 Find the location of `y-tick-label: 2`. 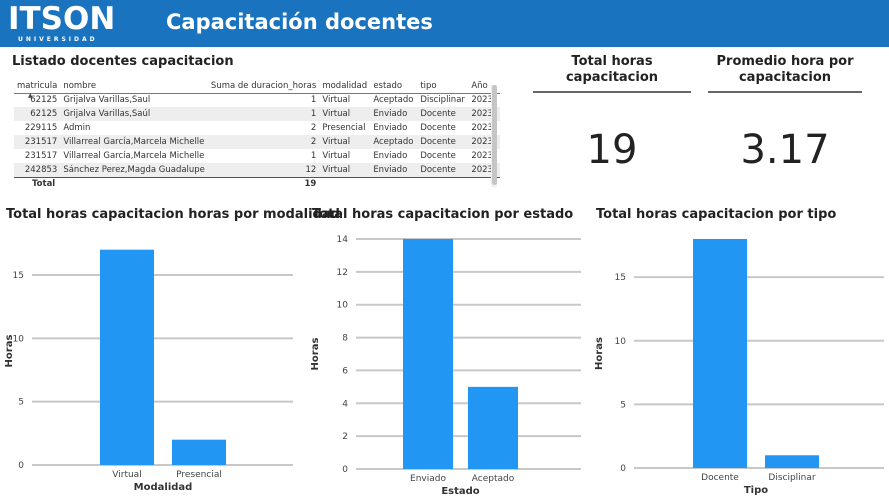

y-tick-label: 2 is located at coordinates (345, 437).